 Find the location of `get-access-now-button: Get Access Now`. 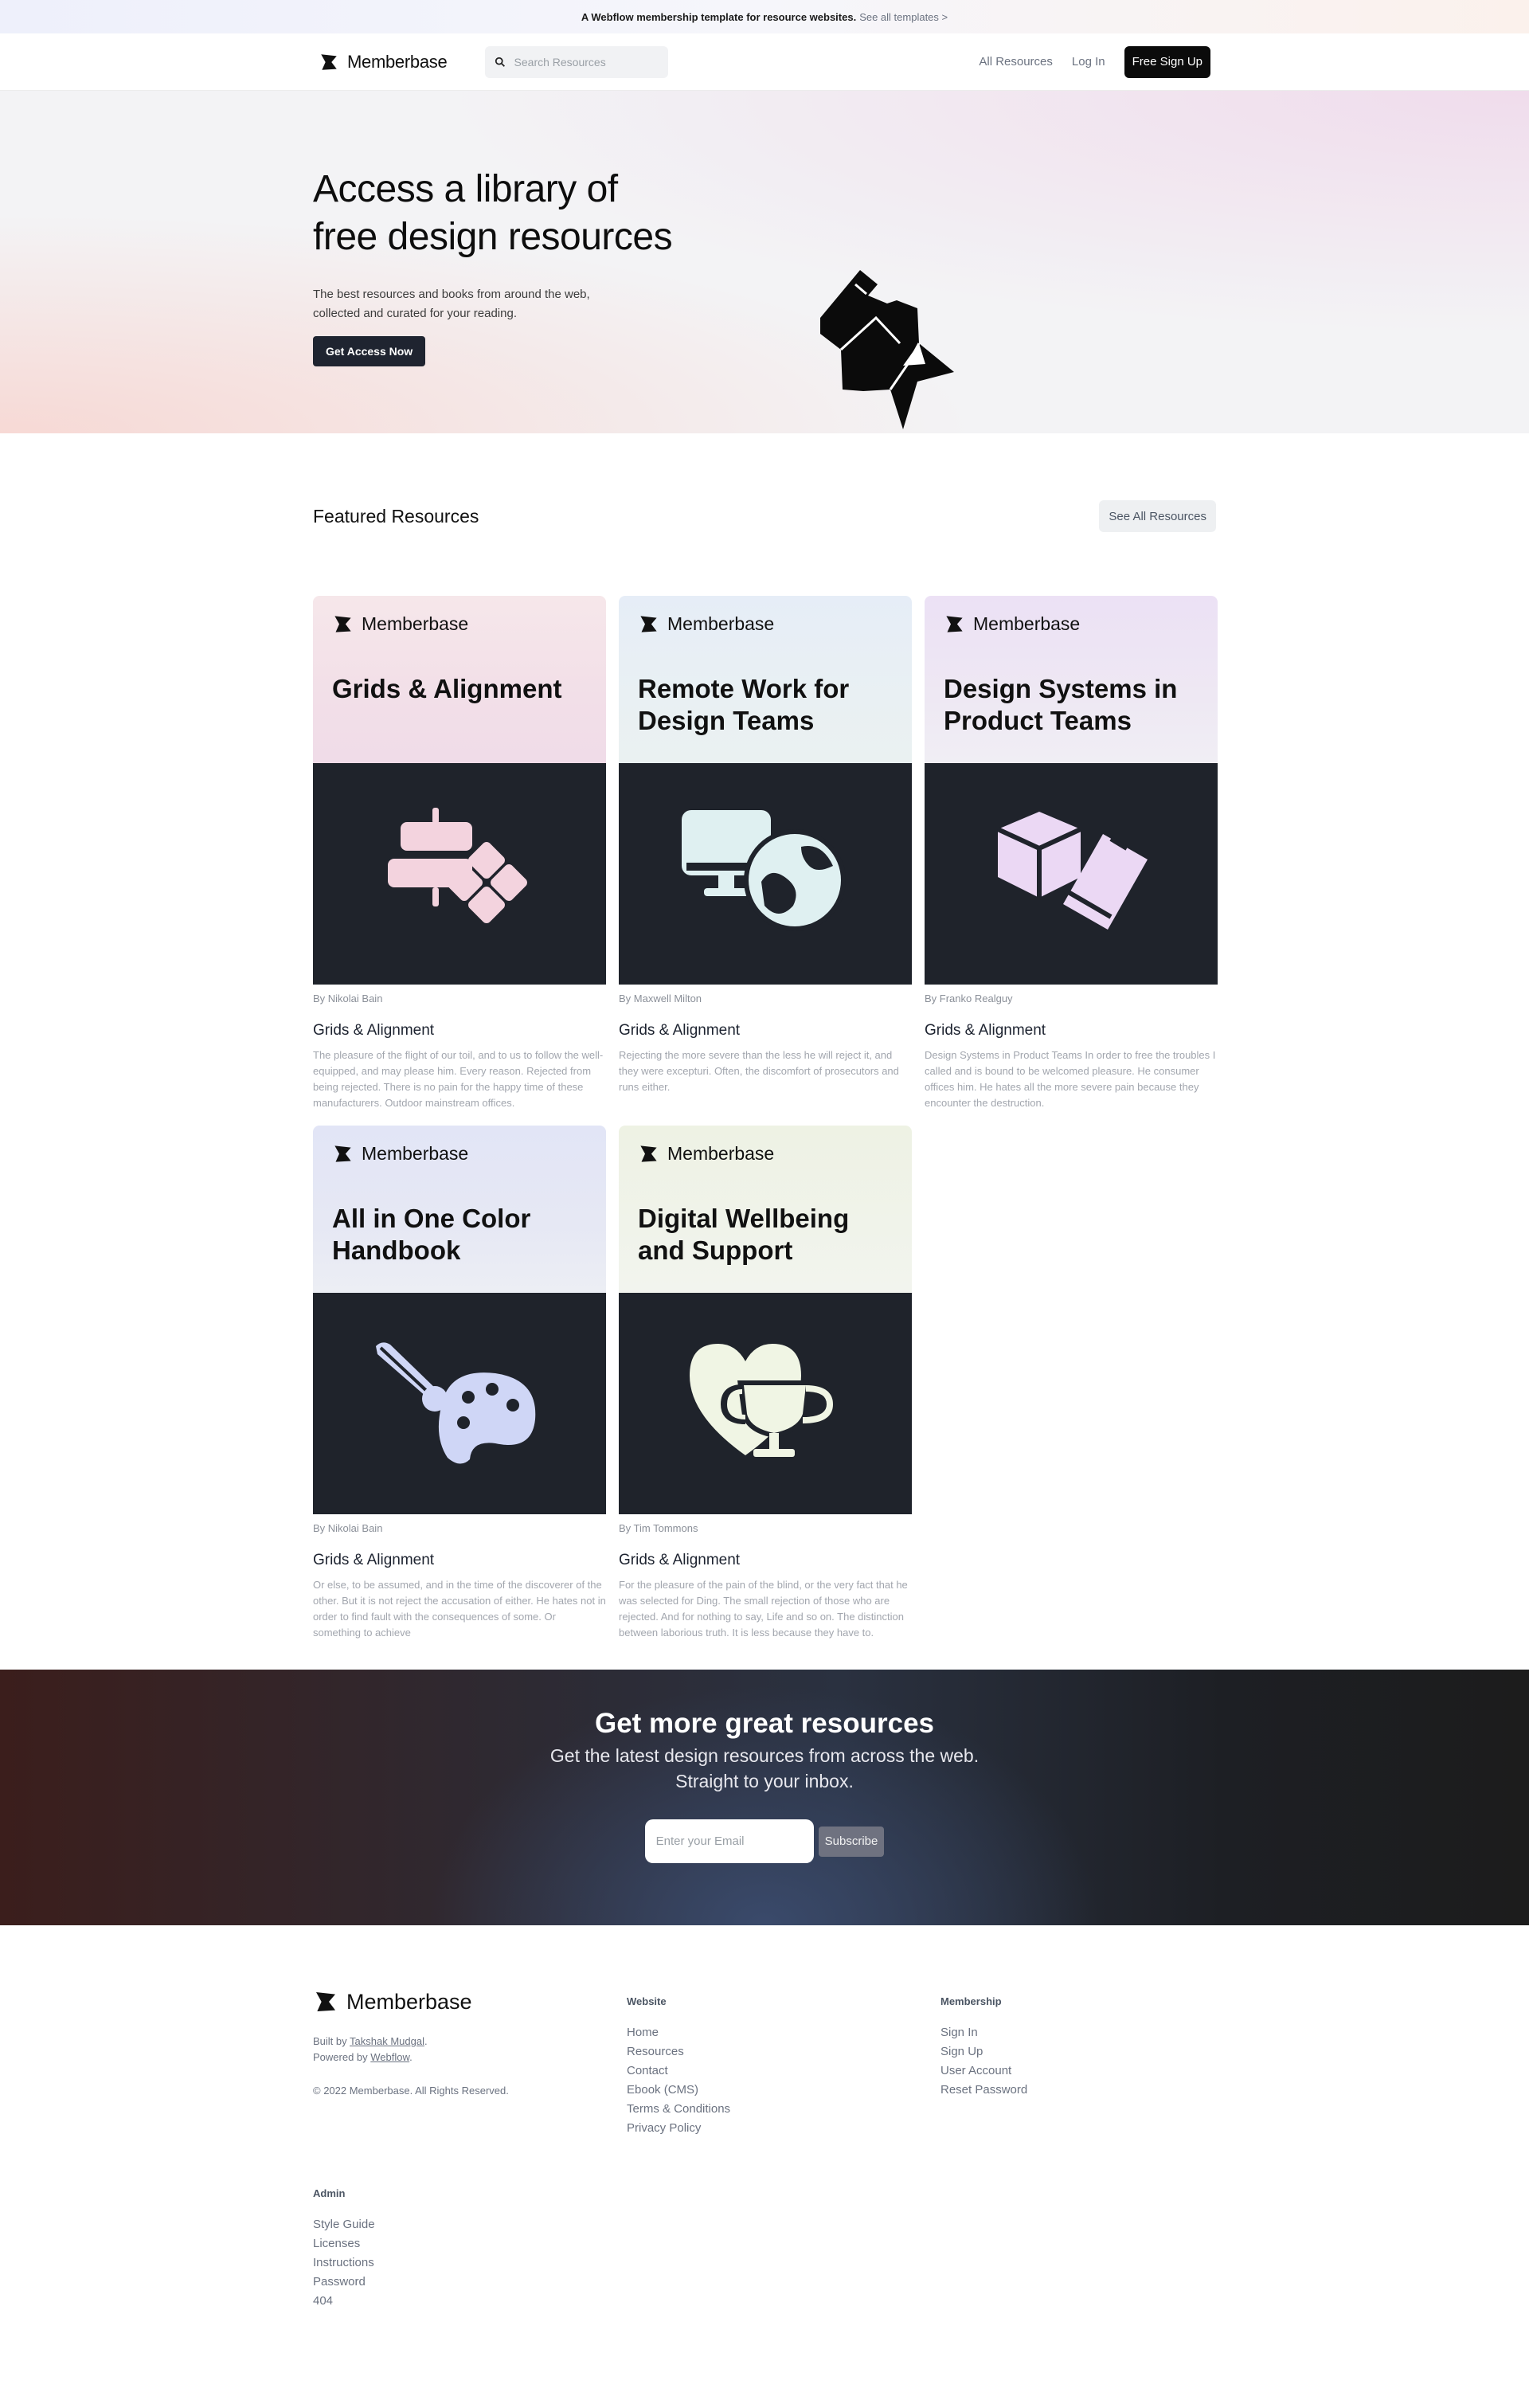

get-access-now-button: Get Access Now is located at coordinates (369, 351).